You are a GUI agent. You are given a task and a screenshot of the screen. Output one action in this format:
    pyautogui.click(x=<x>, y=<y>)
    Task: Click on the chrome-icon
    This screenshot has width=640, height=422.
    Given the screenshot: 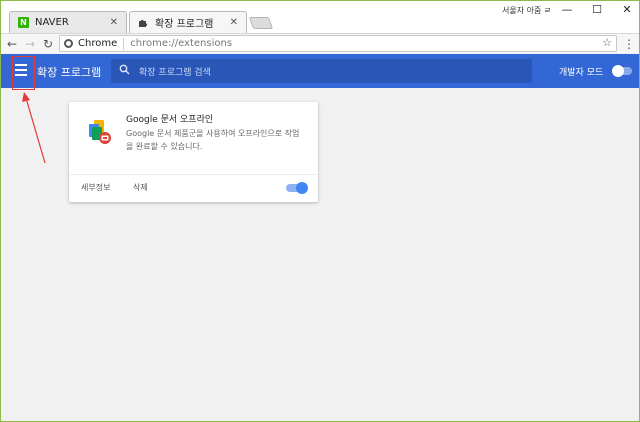 What is the action you would take?
    pyautogui.click(x=68, y=43)
    